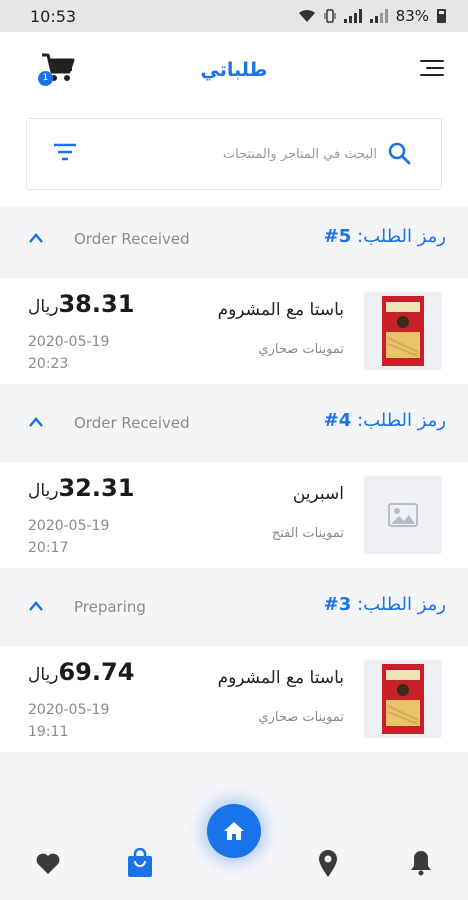 The image size is (468, 900). I want to click on order-code-number: 3#, so click(337, 604).